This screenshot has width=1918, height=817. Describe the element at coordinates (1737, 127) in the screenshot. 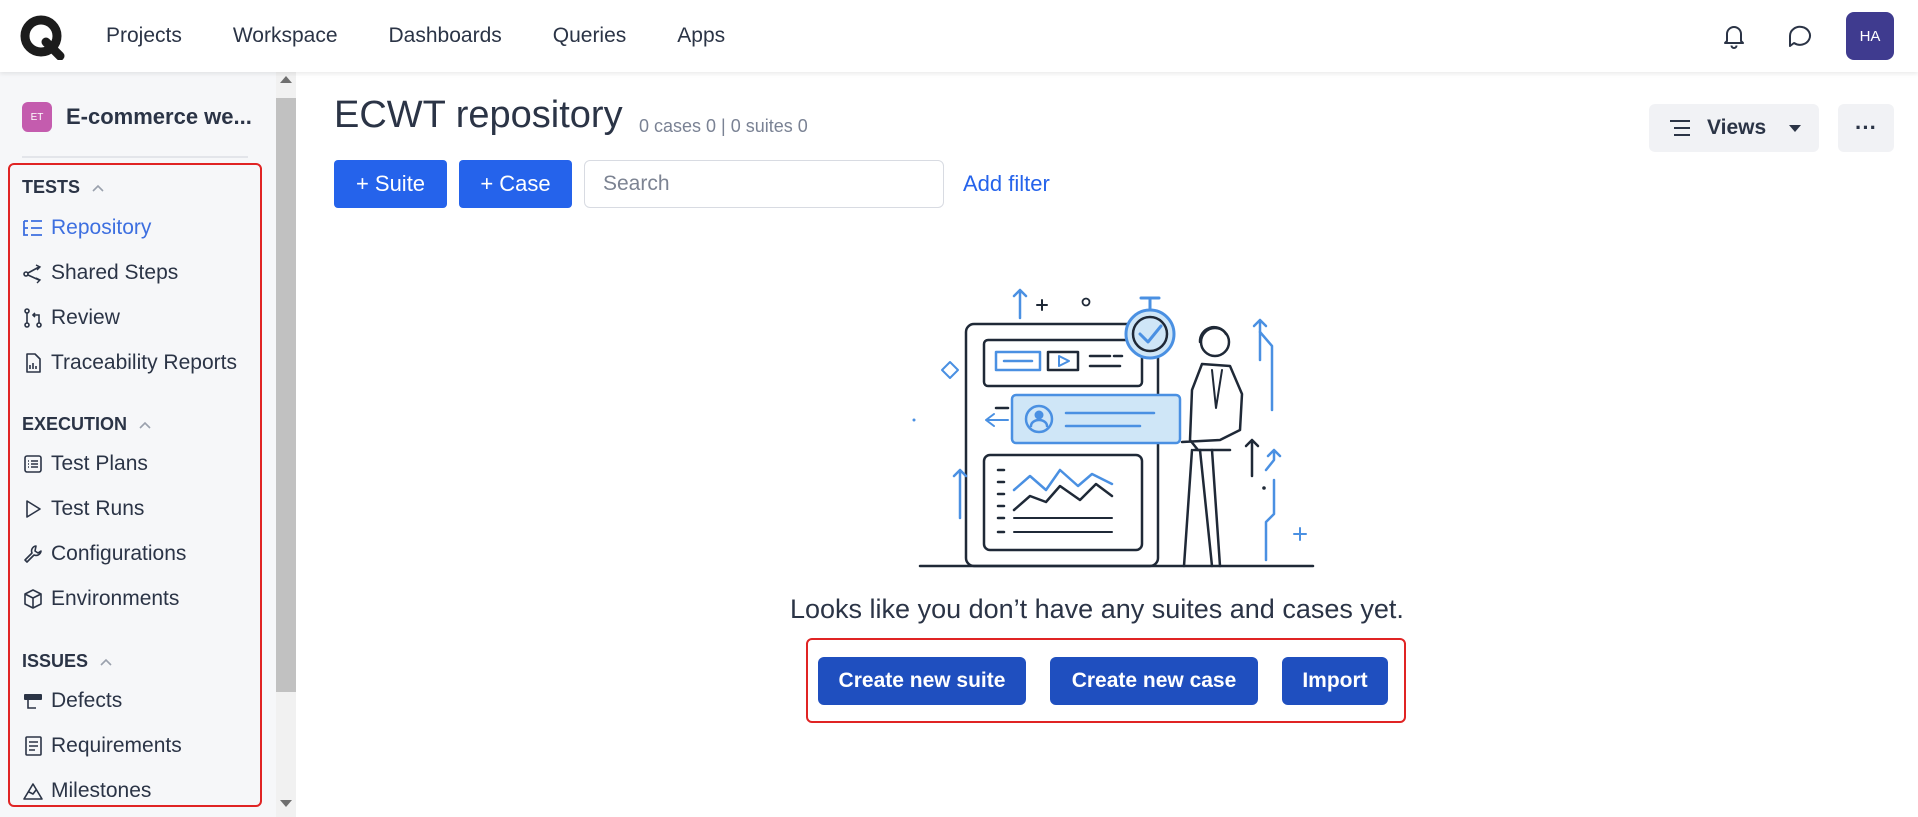

I see `views-label: Views` at that location.